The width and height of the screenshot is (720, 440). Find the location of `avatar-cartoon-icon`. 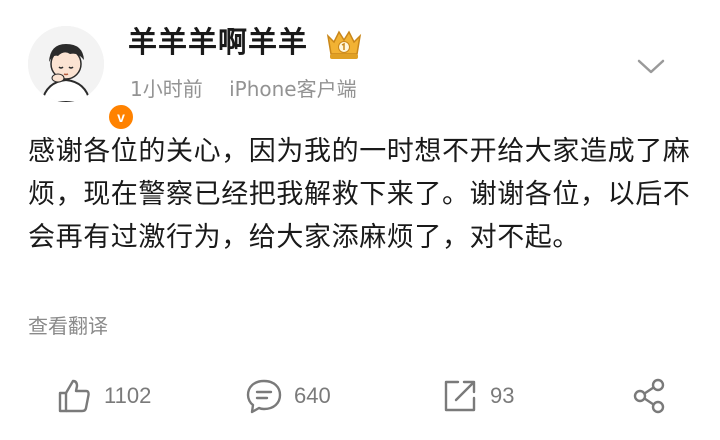

avatar-cartoon-icon is located at coordinates (66, 64).